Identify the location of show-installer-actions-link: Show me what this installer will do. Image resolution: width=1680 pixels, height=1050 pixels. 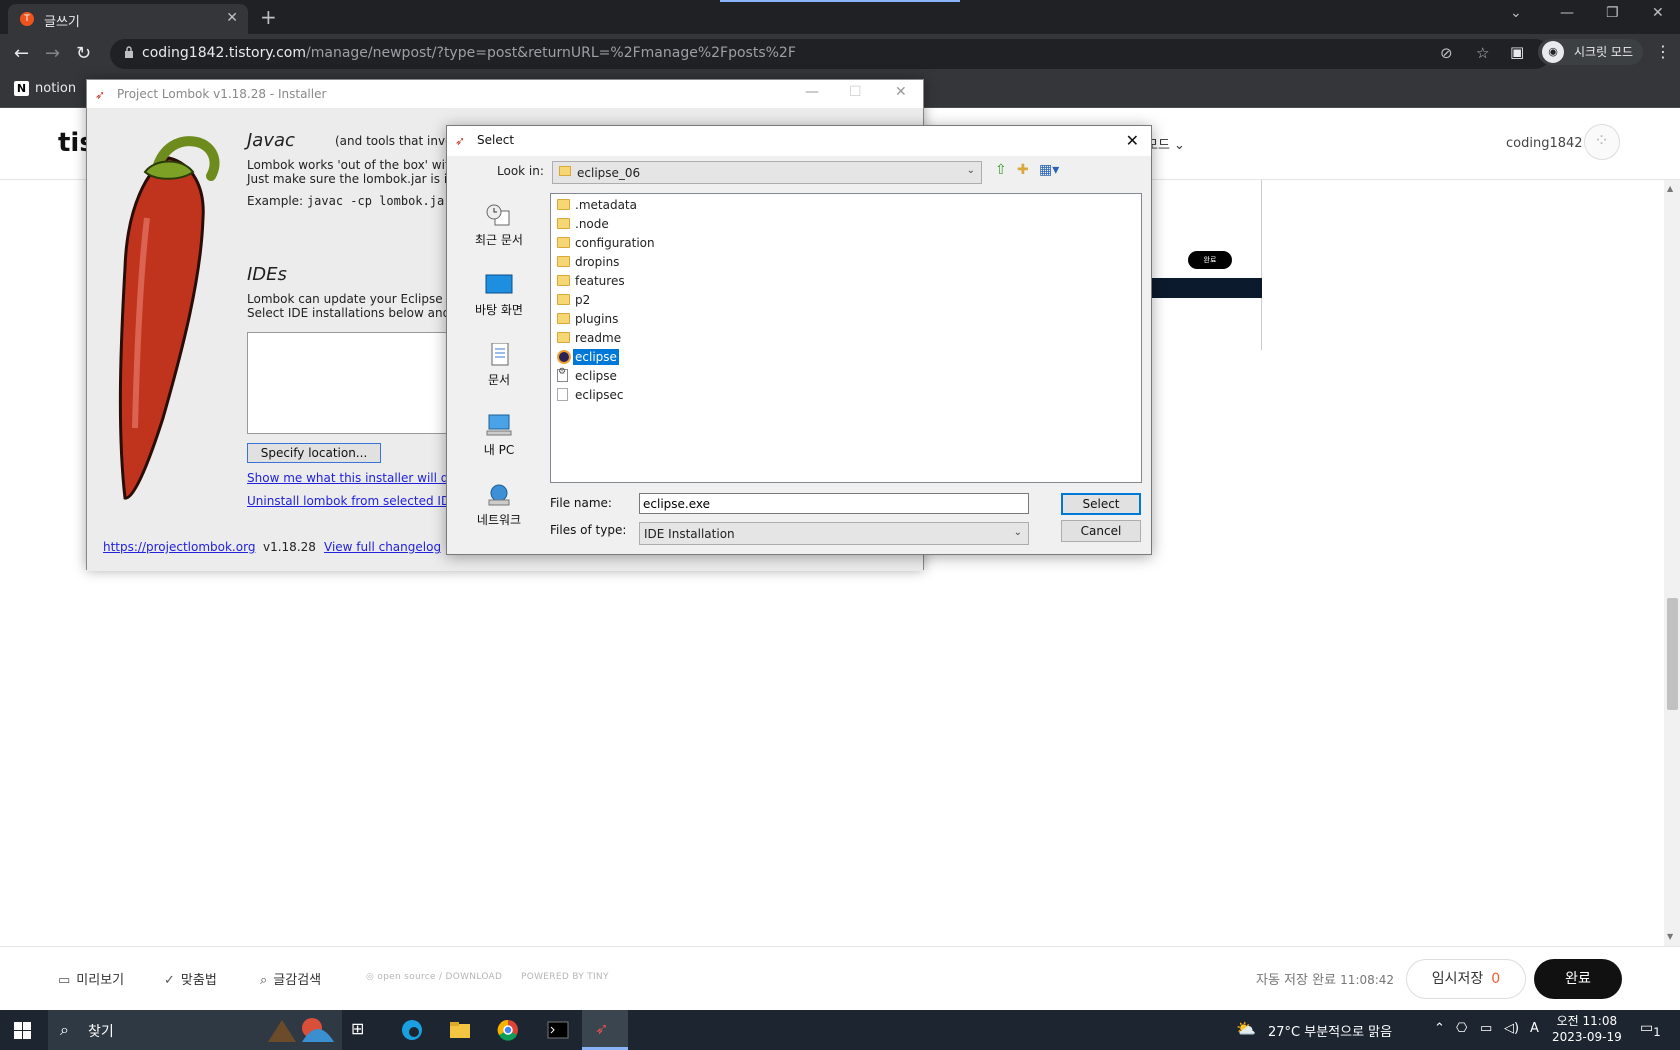
(351, 478).